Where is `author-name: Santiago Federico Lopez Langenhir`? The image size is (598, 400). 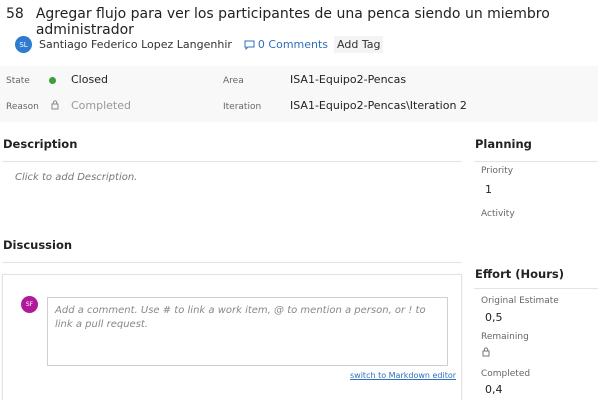 author-name: Santiago Federico Lopez Langenhir is located at coordinates (135, 44).